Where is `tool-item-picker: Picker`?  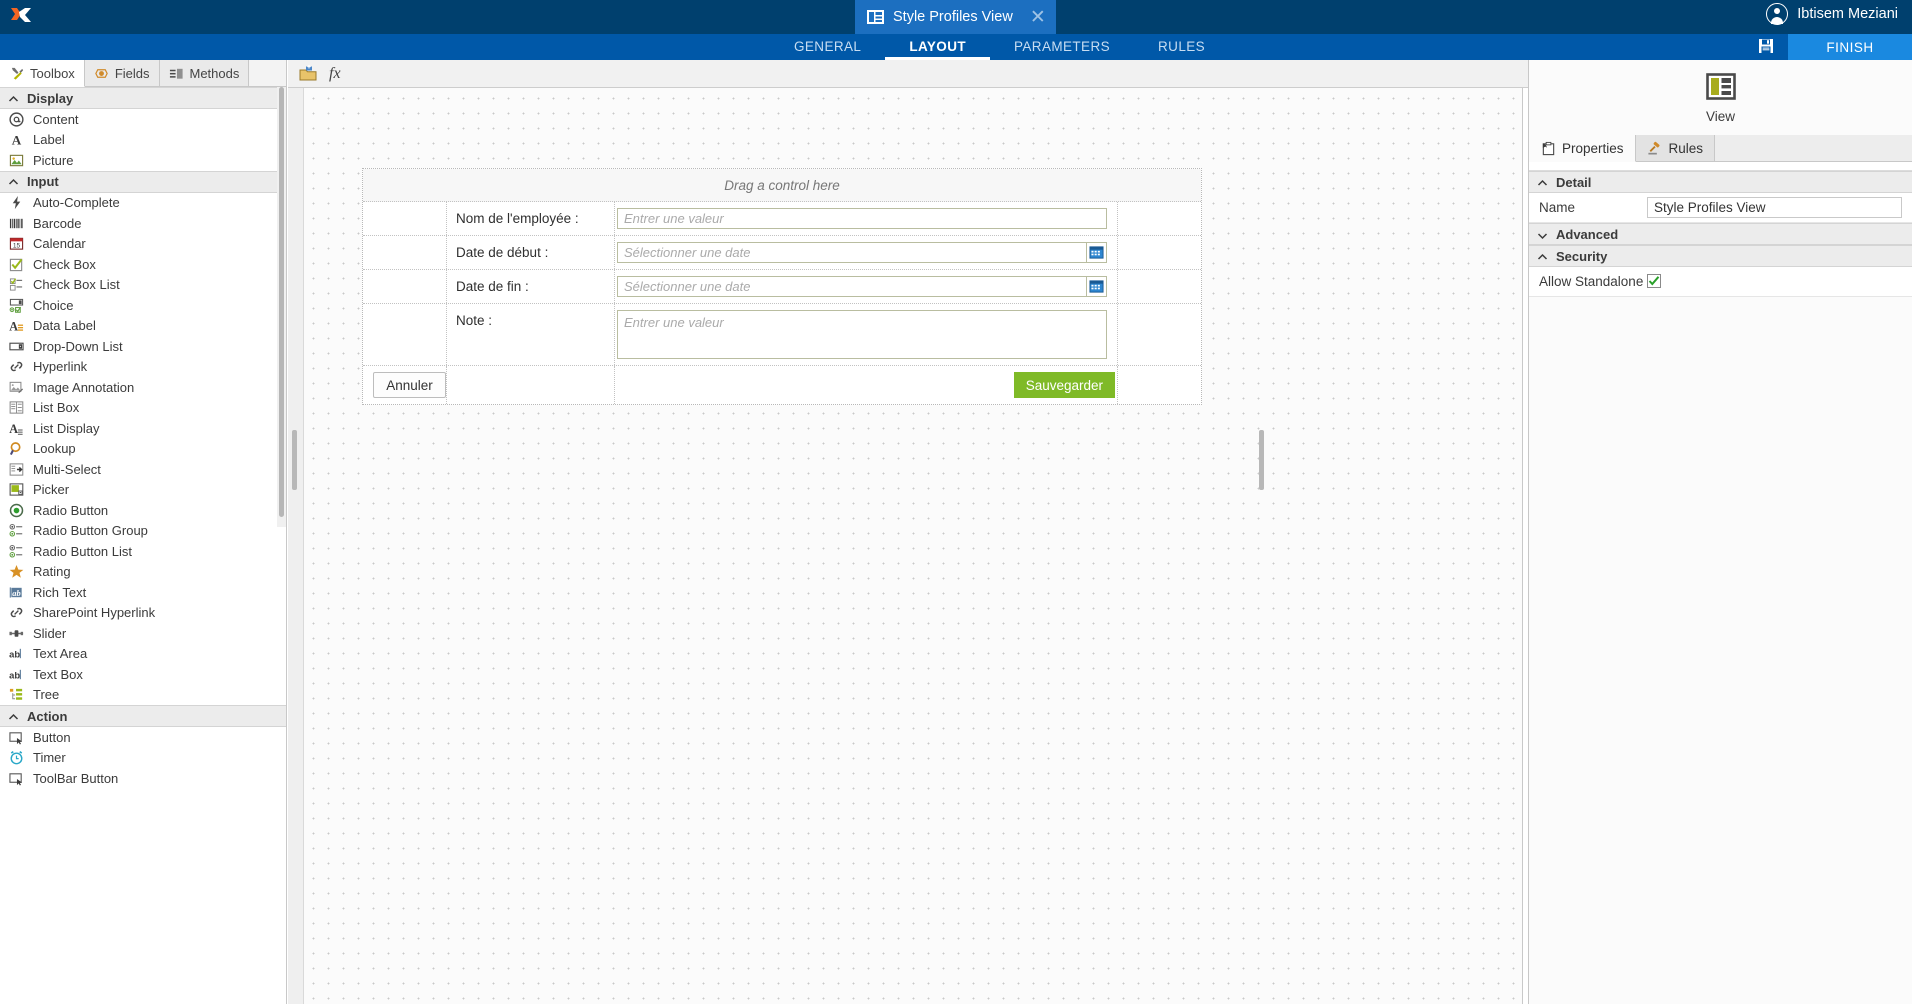
tool-item-picker: Picker is located at coordinates (143, 490).